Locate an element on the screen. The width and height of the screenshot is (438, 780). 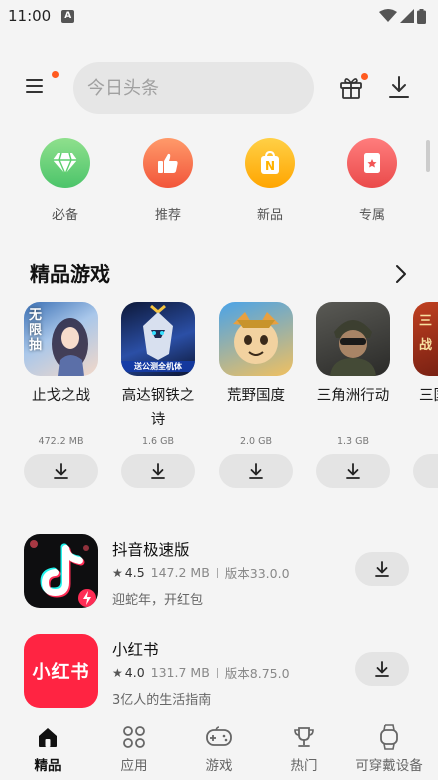
app-row: 小红书 小红书 ★ 4.0 131.7 MB 版本8.75.0 3亿人的生活指南 is located at coordinates (219, 674).